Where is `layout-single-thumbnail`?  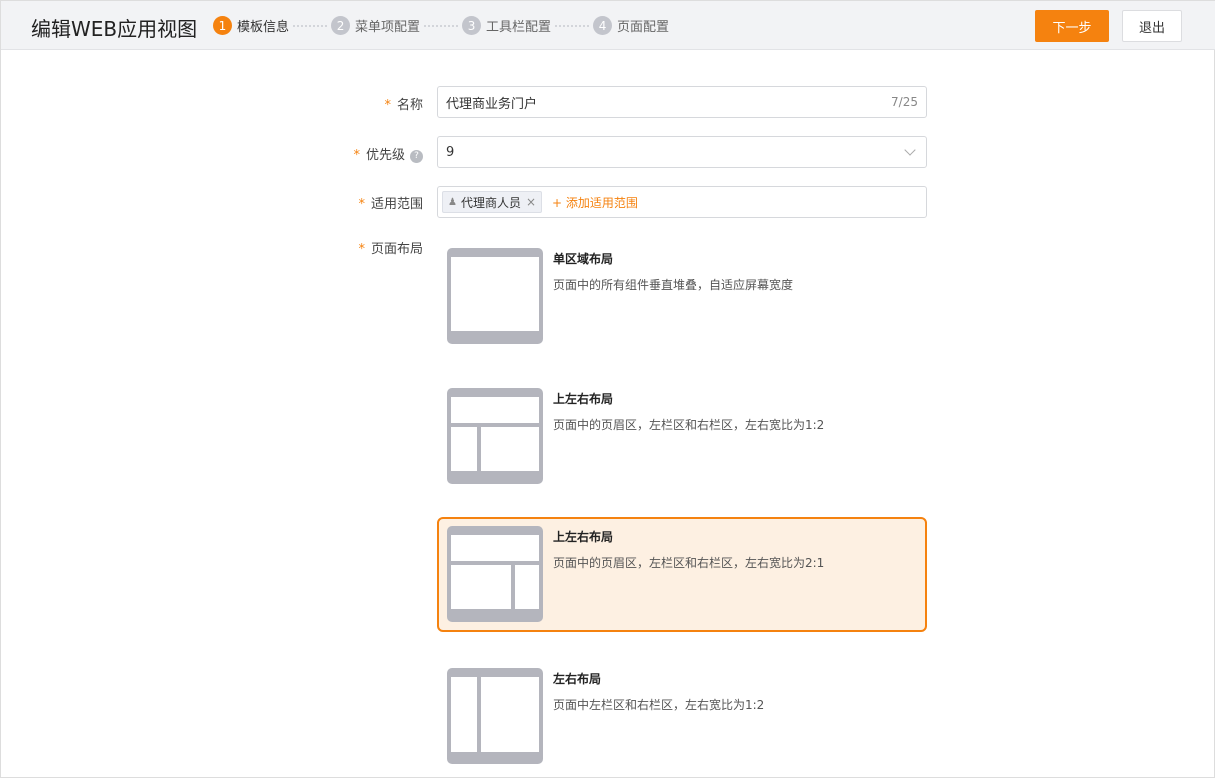 layout-single-thumbnail is located at coordinates (495, 296).